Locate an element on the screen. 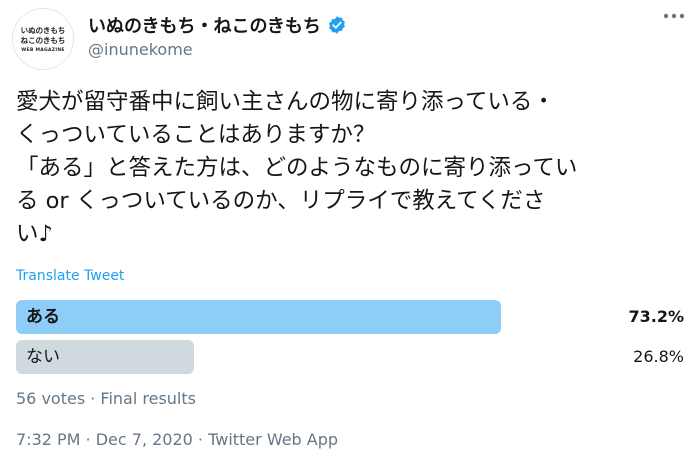 Image resolution: width=700 pixels, height=458 pixels. avatar: いぬのきもち ねこのきもち WEB MAGAZINE is located at coordinates (43, 39).